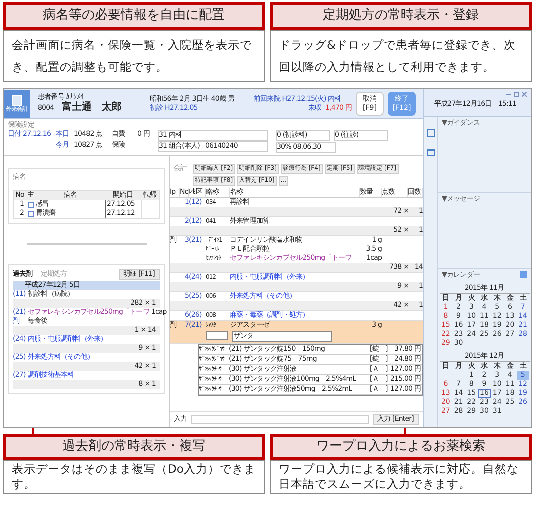 The width and height of the screenshot is (535, 506). What do you see at coordinates (134, 56) in the screenshot?
I see `callout-text: 会計画面に病名・保険一覧・入院歴を表示でき、配置の調整も可能です。` at bounding box center [134, 56].